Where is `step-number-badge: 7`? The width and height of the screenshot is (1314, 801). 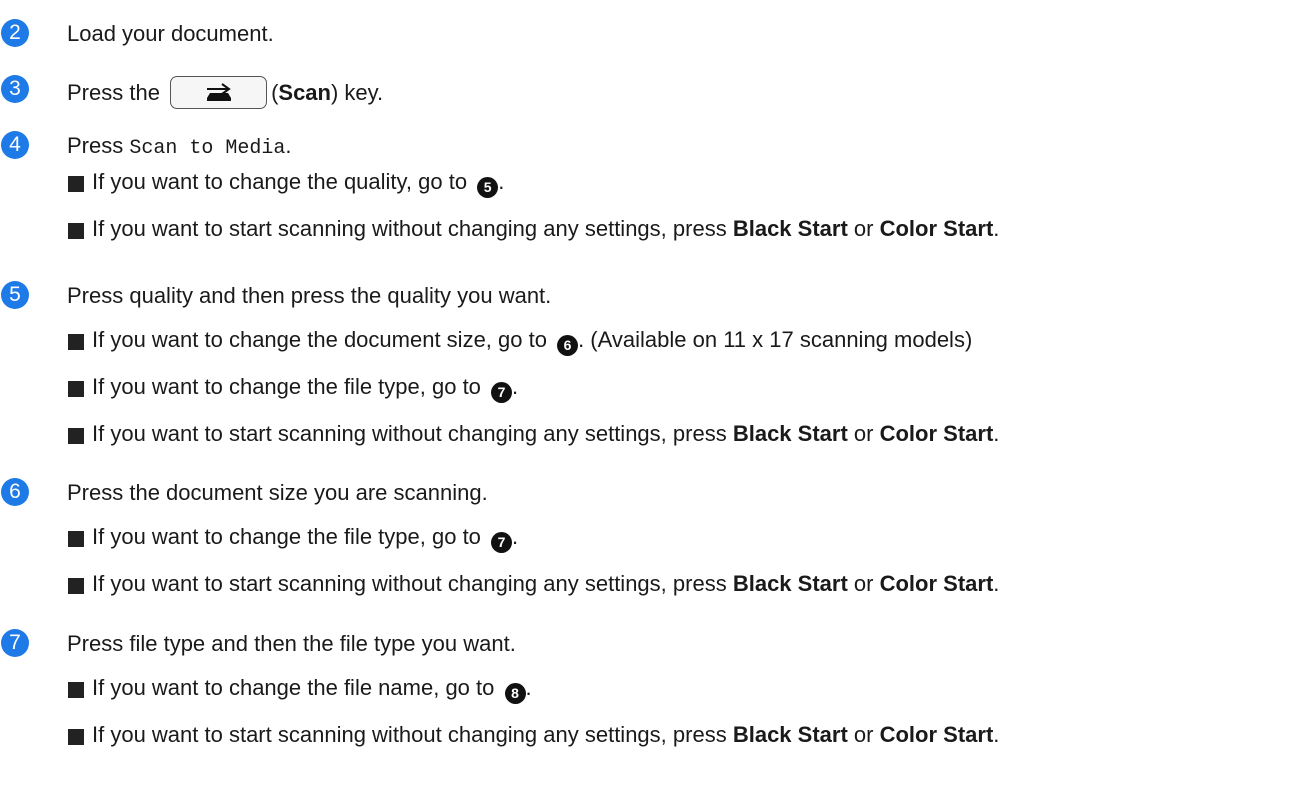
step-number-badge: 7 is located at coordinates (15, 643).